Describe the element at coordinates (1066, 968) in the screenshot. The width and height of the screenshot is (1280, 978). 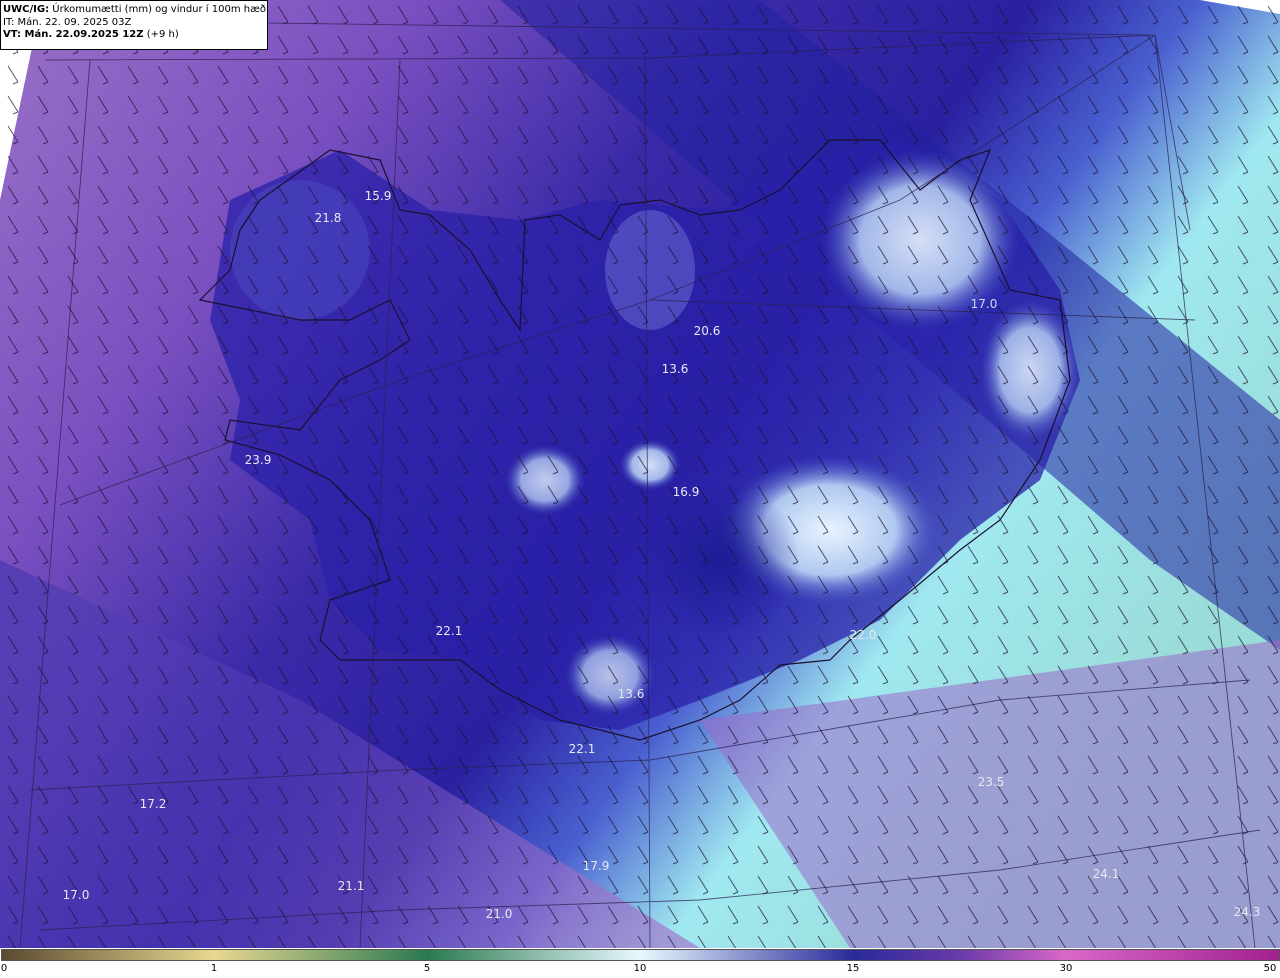
I see `colorbar-tick-30: 30` at that location.